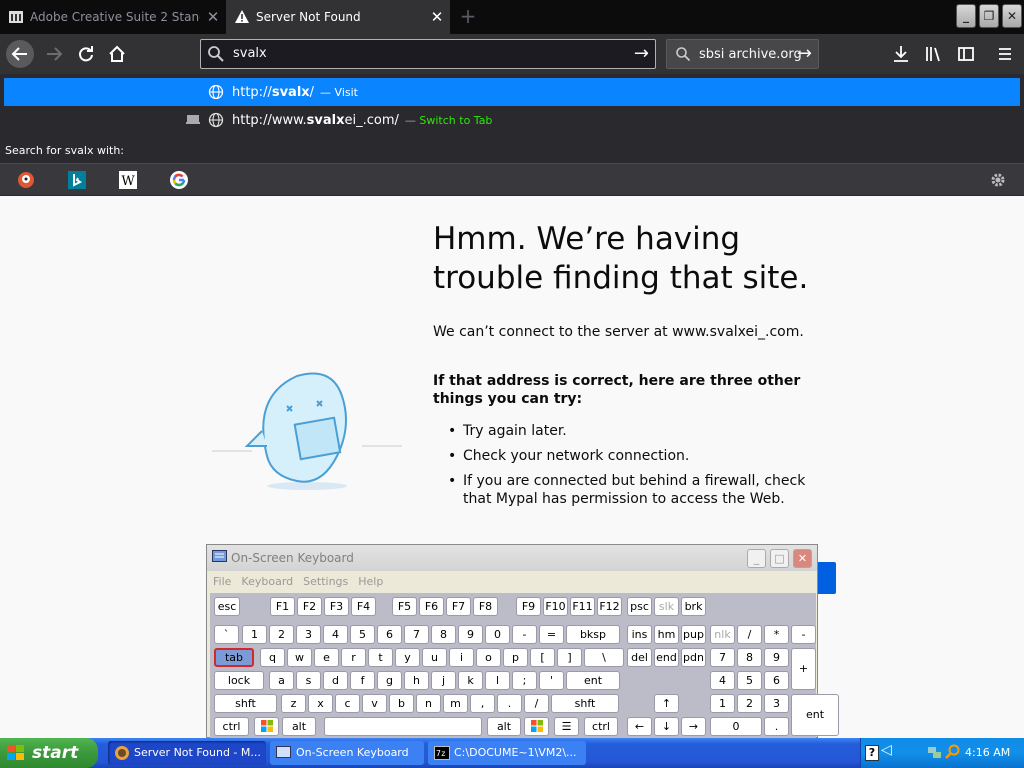 Image resolution: width=1024 pixels, height=768 pixels. I want to click on key-lock: lock, so click(239, 680).